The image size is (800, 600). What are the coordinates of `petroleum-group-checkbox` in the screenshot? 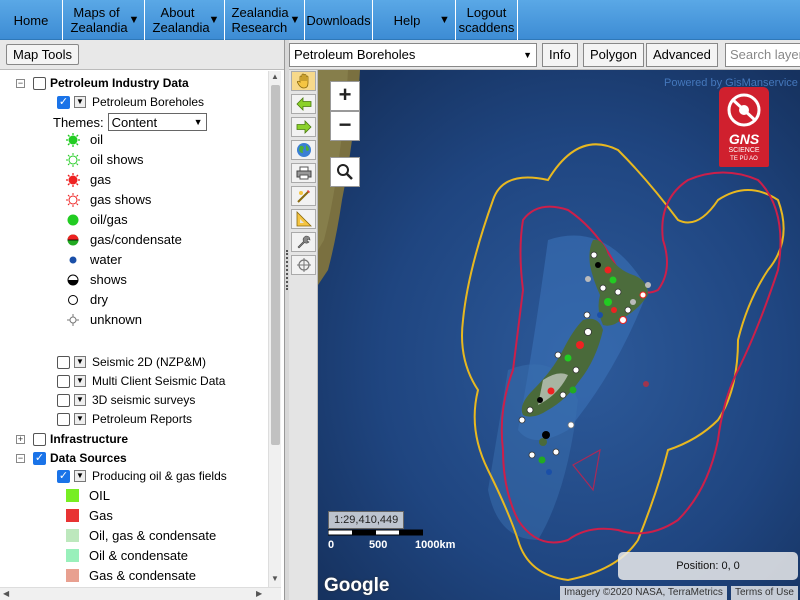 It's located at (39, 83).